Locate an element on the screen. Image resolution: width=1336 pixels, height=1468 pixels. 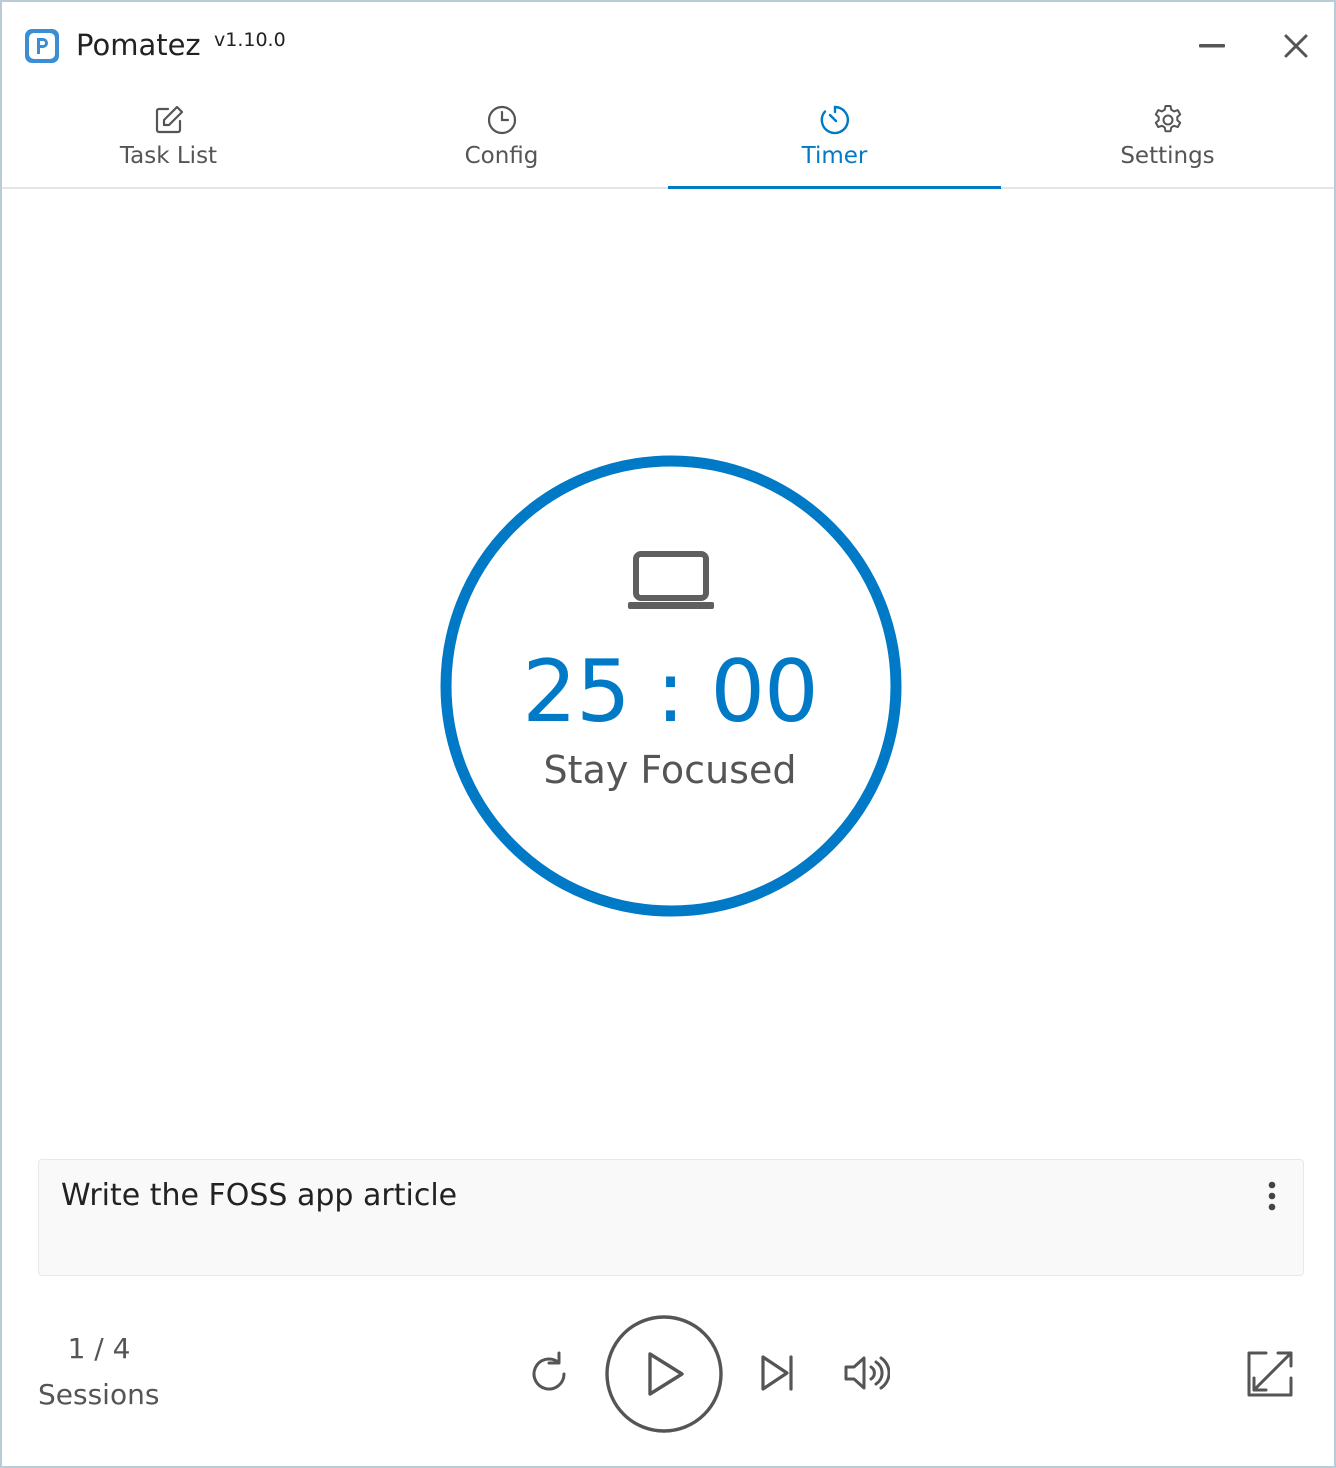
session-label: Sessions is located at coordinates (99, 1394).